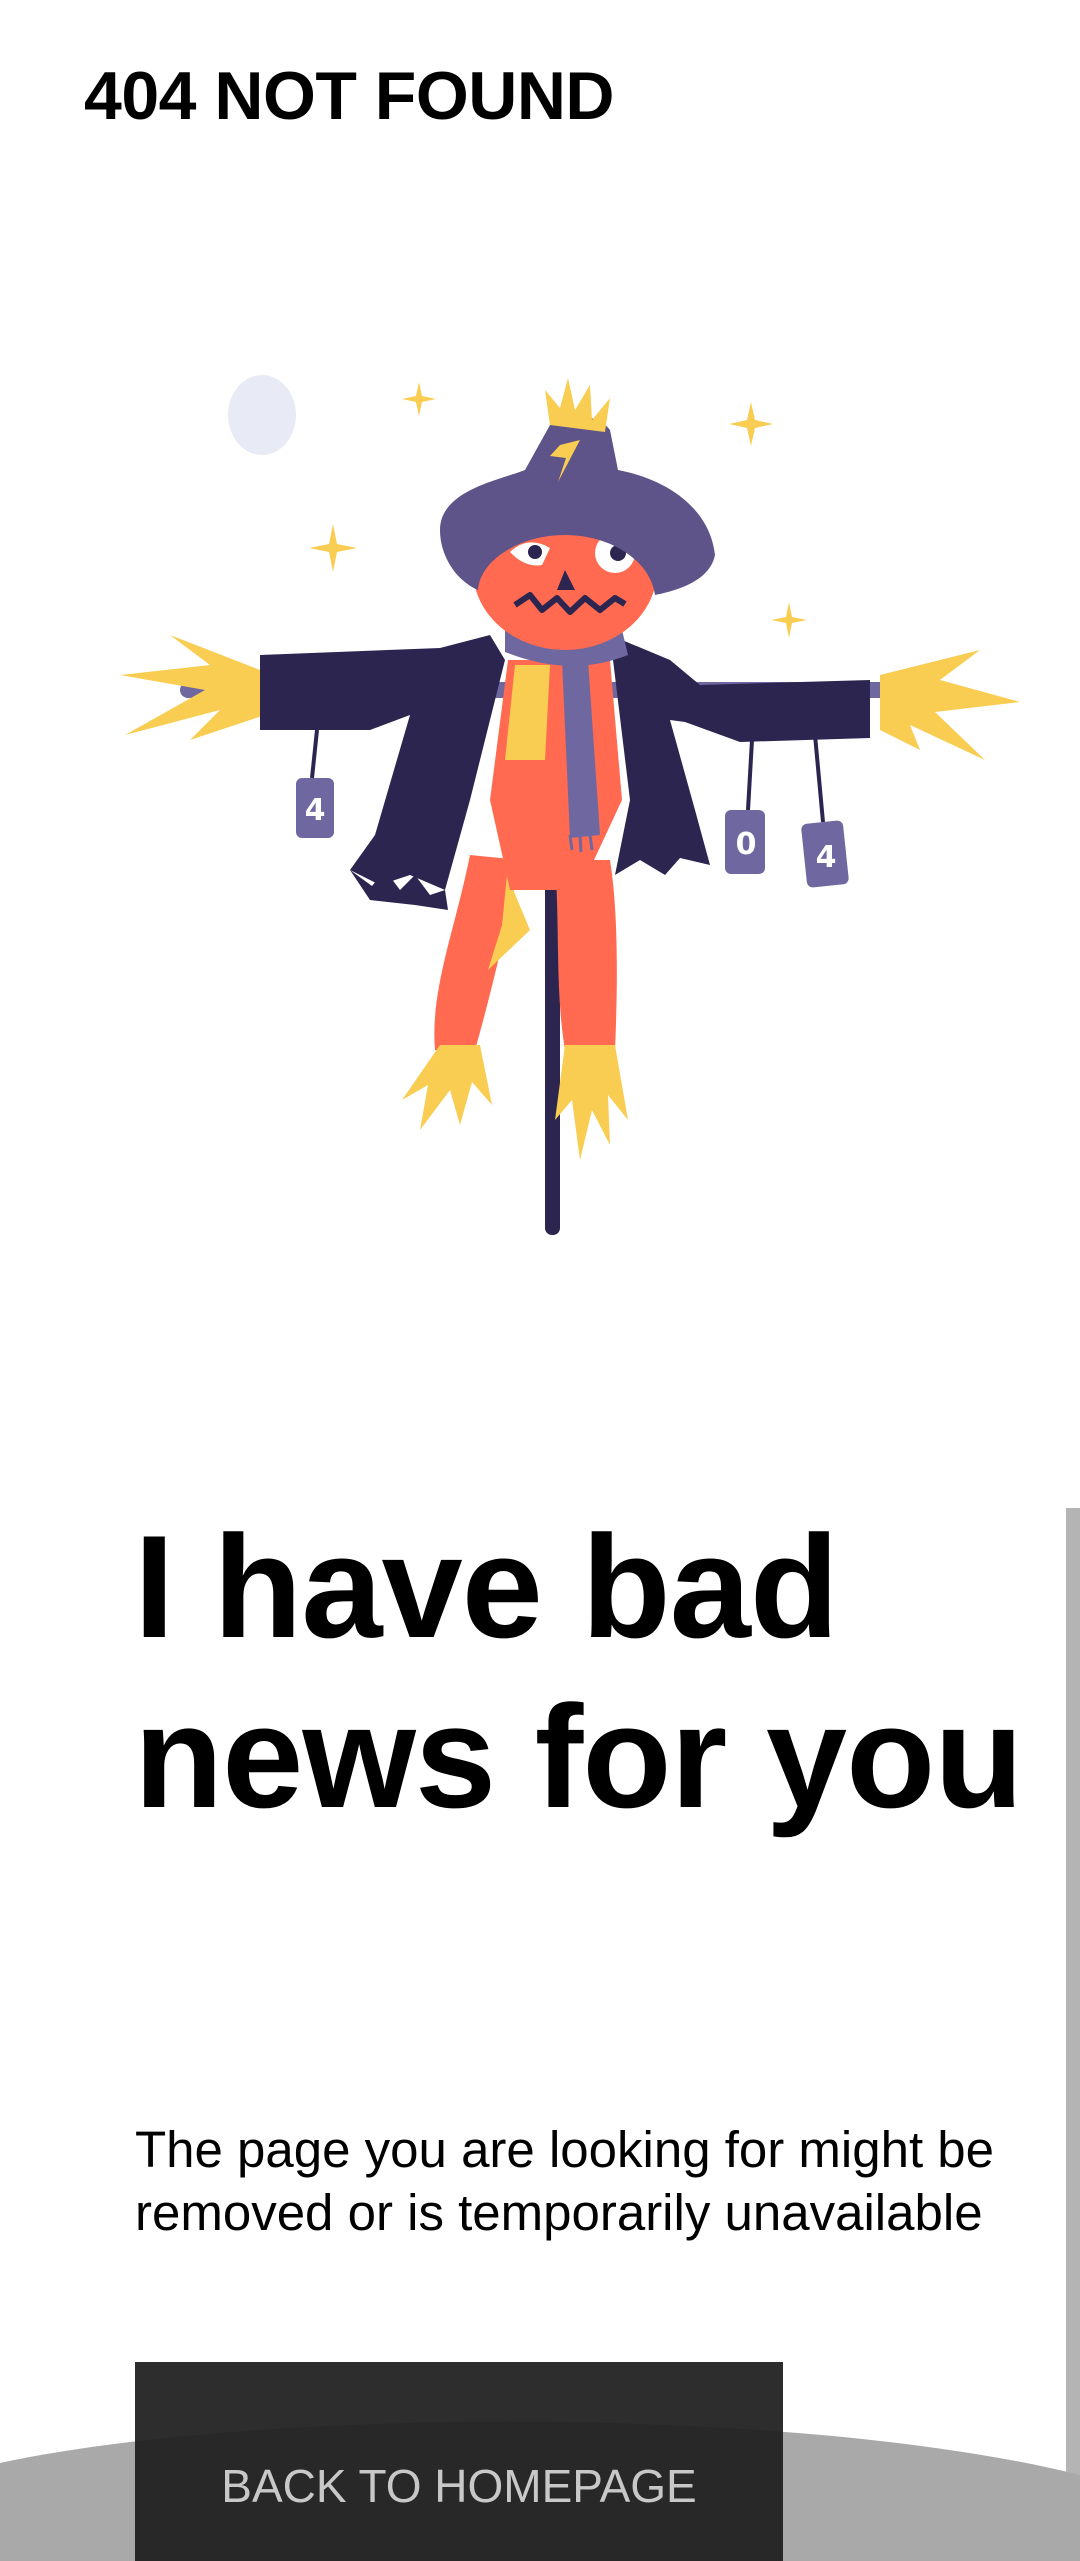  I want to click on can-digit: 0, so click(746, 844).